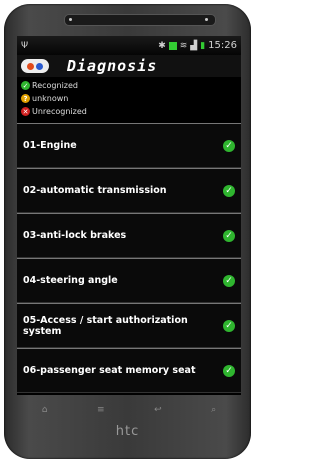 This screenshot has height=462, width=320. Describe the element at coordinates (59, 111) in the screenshot. I see `legend-label: Unrecognized` at that location.